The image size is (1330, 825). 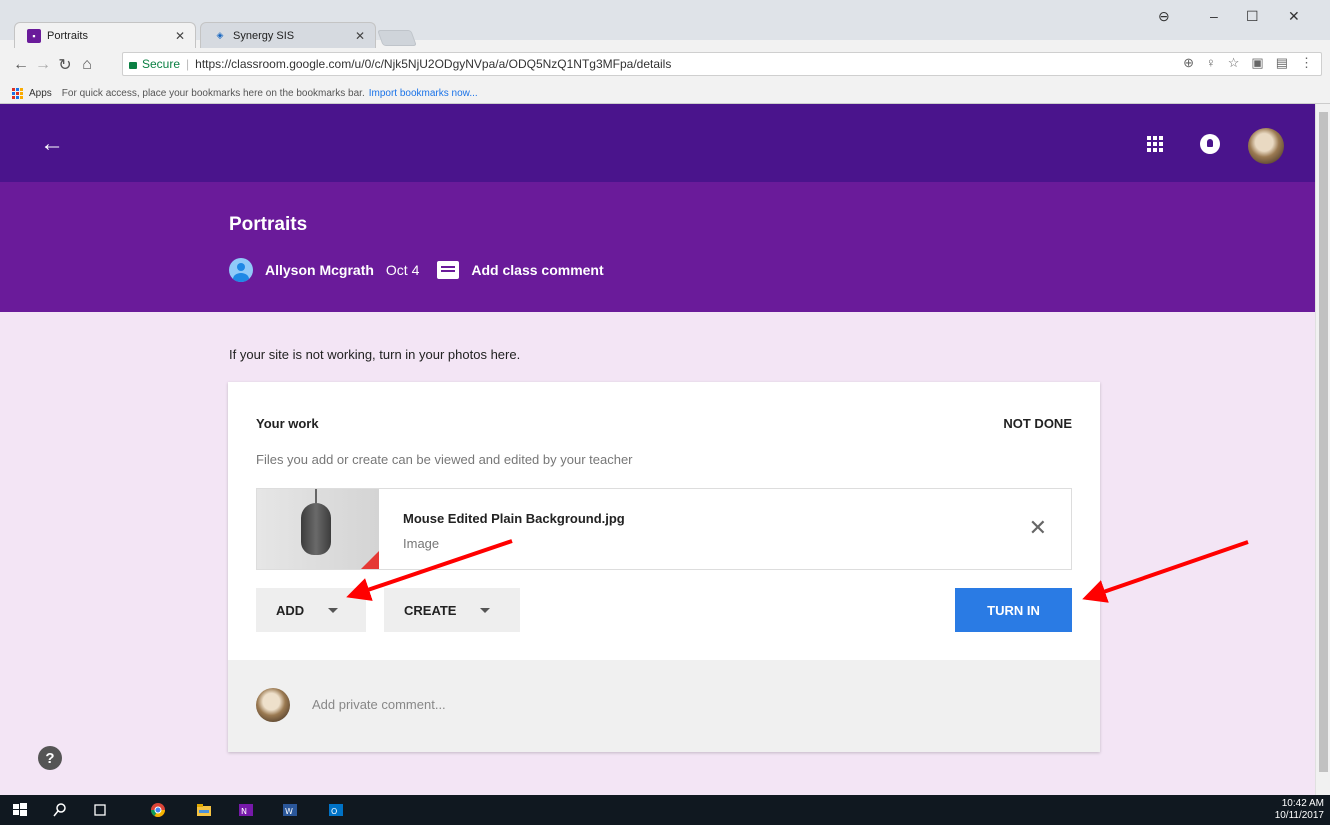 I want to click on file-explorer-icon, so click(x=204, y=810).